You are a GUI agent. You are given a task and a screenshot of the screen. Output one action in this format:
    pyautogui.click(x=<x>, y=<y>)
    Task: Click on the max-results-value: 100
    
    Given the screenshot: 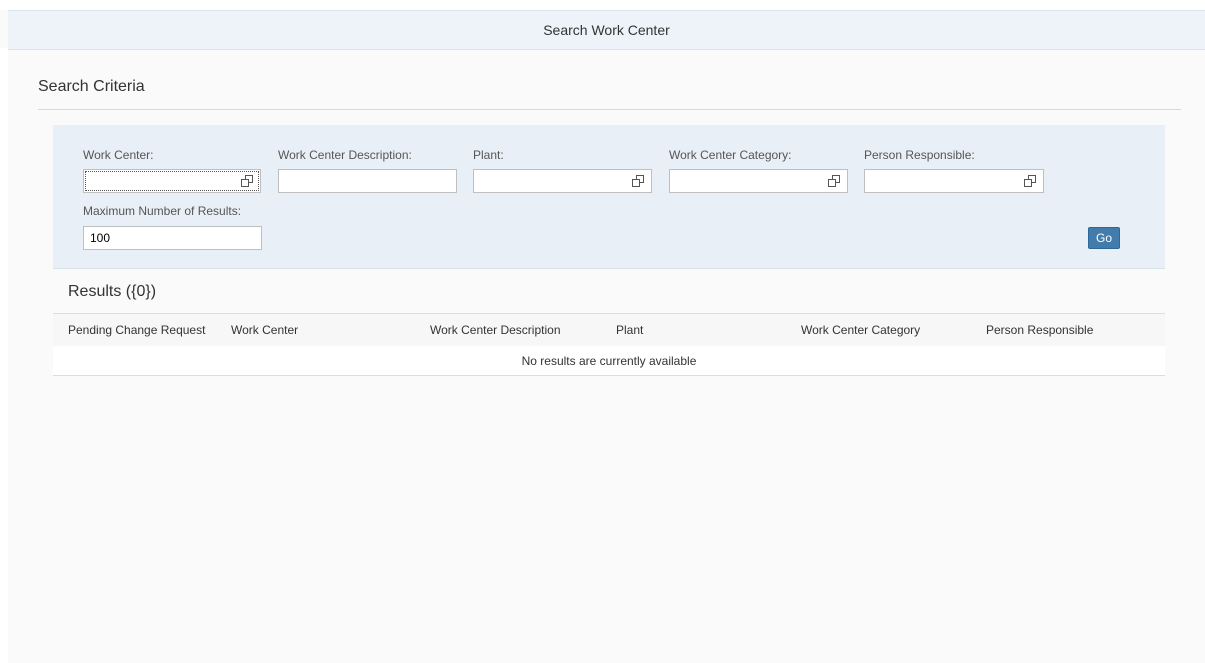 What is the action you would take?
    pyautogui.click(x=100, y=238)
    